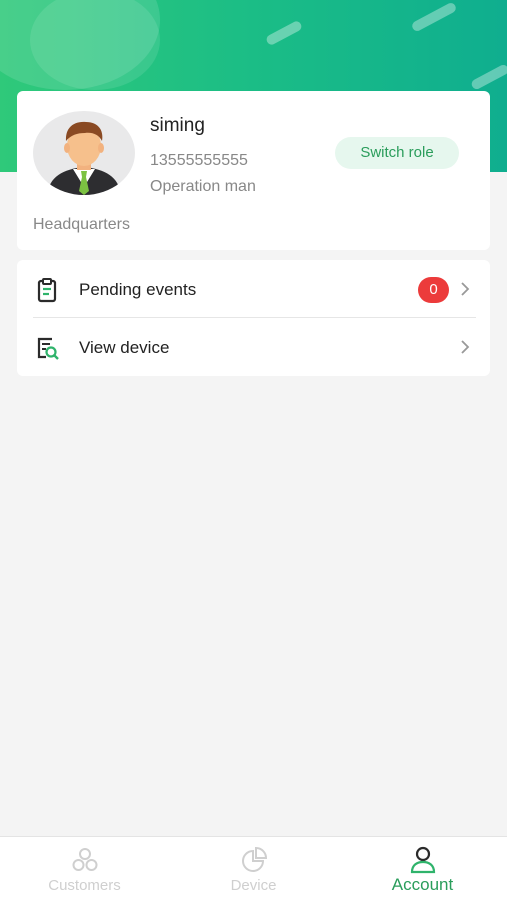  Describe the element at coordinates (84, 153) in the screenshot. I see `avatar` at that location.